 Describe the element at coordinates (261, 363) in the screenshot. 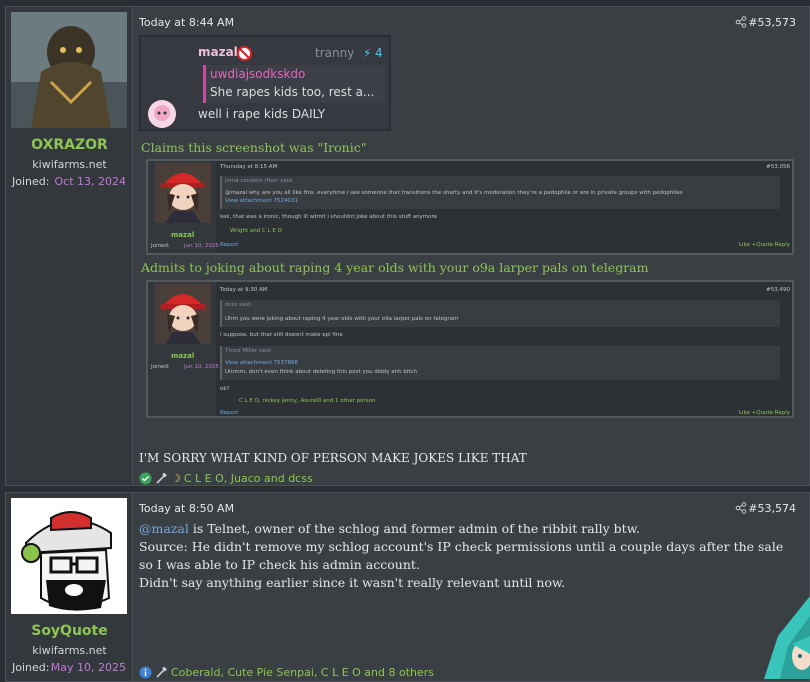

I see `quote2-attachment: View attachment 7537868` at that location.